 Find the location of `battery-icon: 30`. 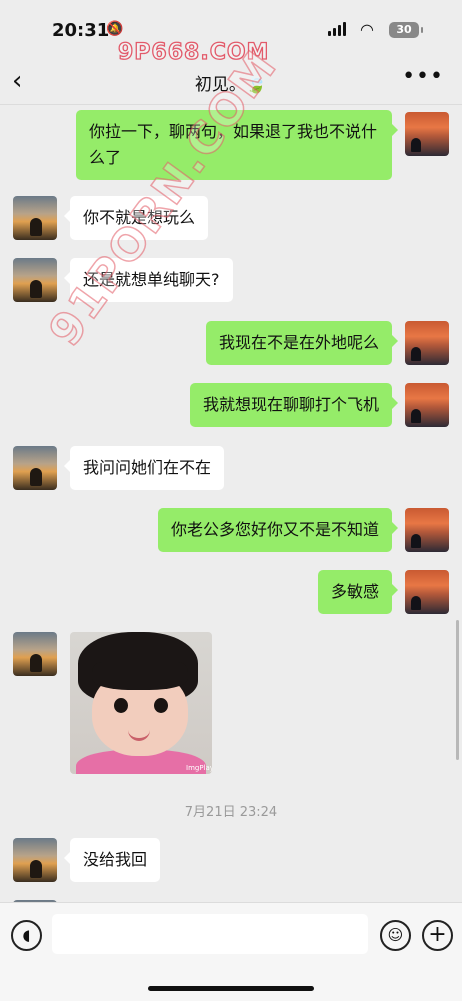

battery-icon: 30 is located at coordinates (406, 30).